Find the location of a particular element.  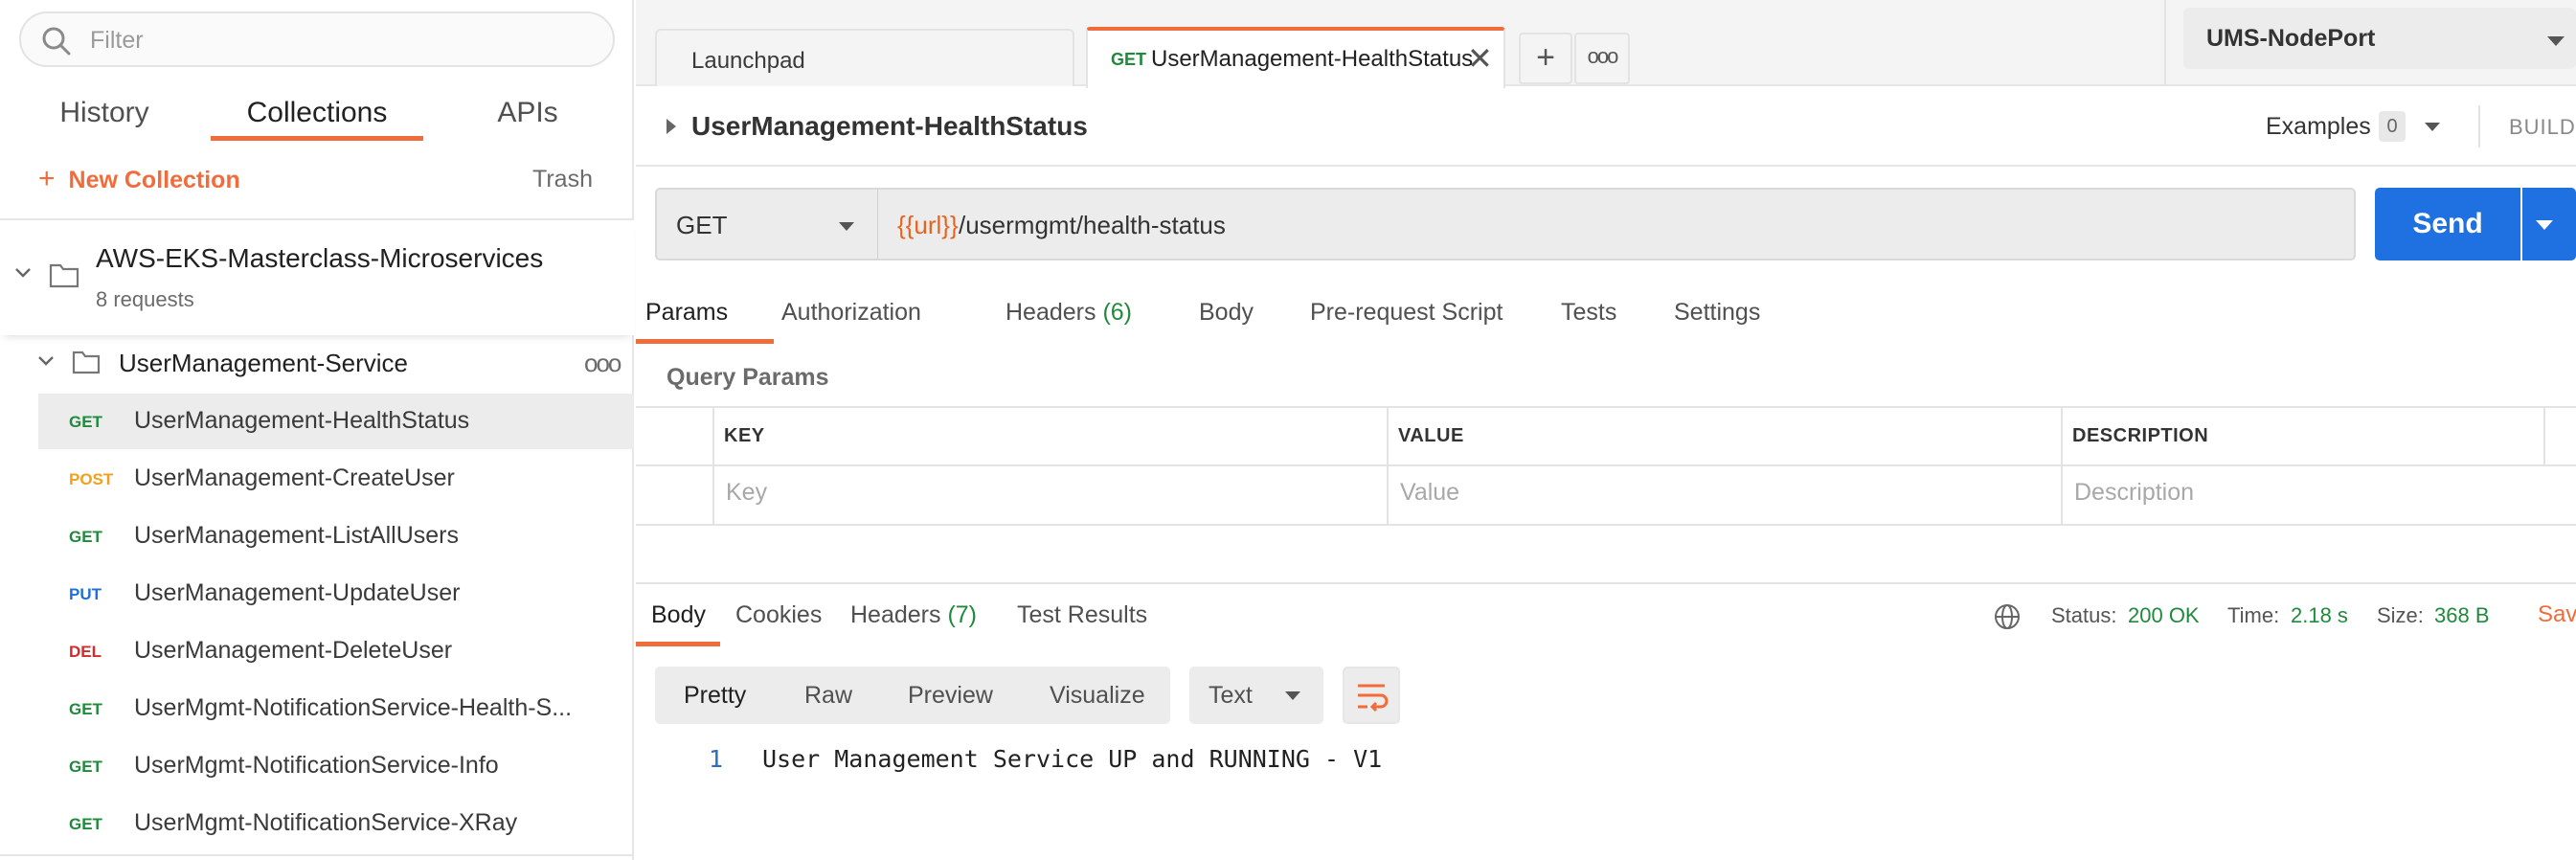

request-name: UserManagement-UpdateUser is located at coordinates (297, 592).